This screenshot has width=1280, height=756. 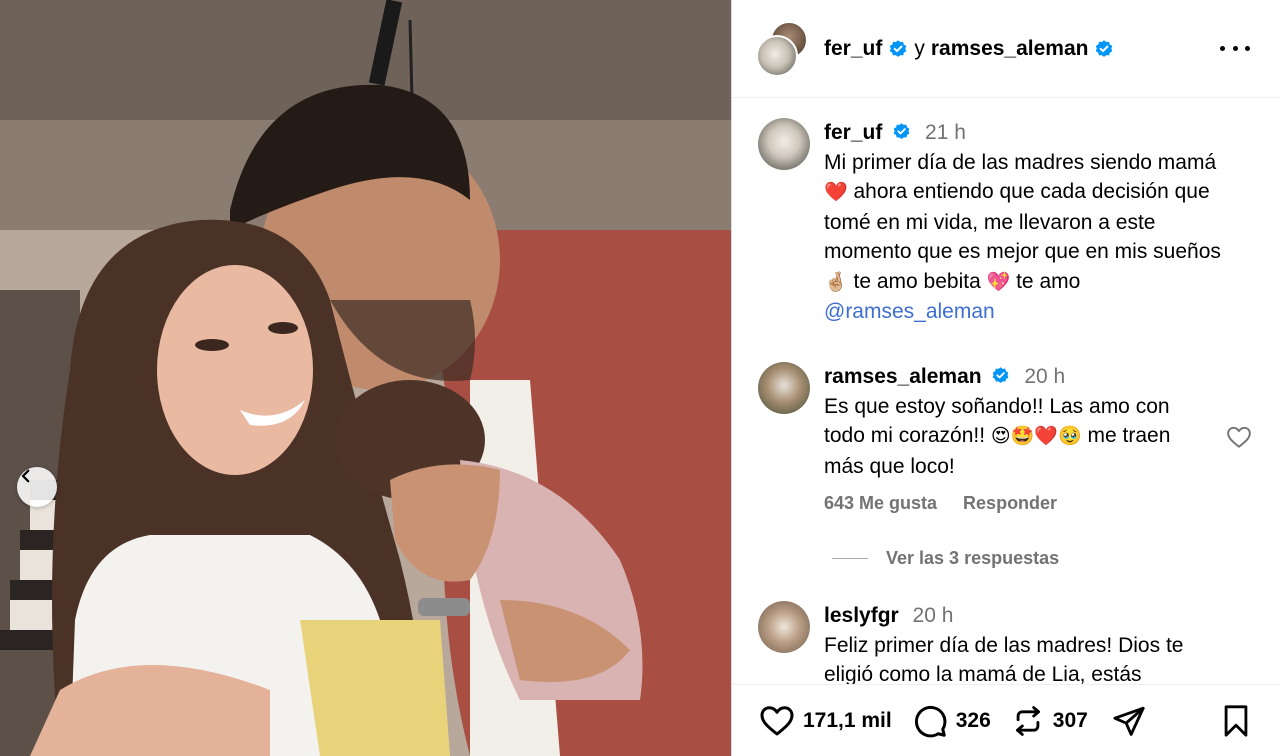 I want to click on caption-time: 21 h, so click(x=945, y=132).